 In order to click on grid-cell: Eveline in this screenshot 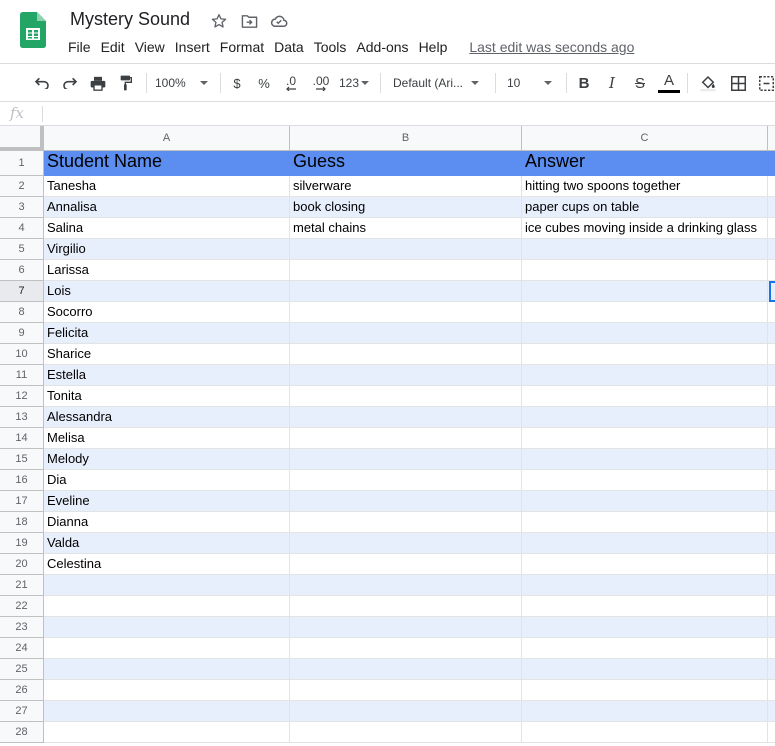, I will do `click(167, 501)`.